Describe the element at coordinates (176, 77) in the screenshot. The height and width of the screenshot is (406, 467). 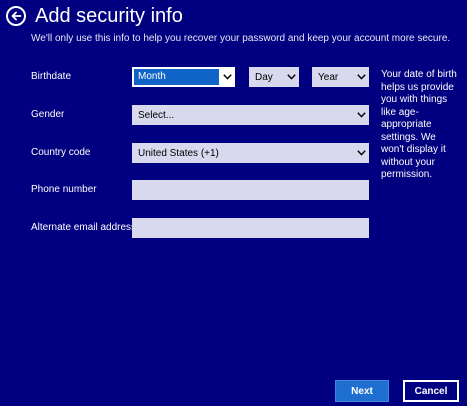
I see `birth-month-value: Month` at that location.